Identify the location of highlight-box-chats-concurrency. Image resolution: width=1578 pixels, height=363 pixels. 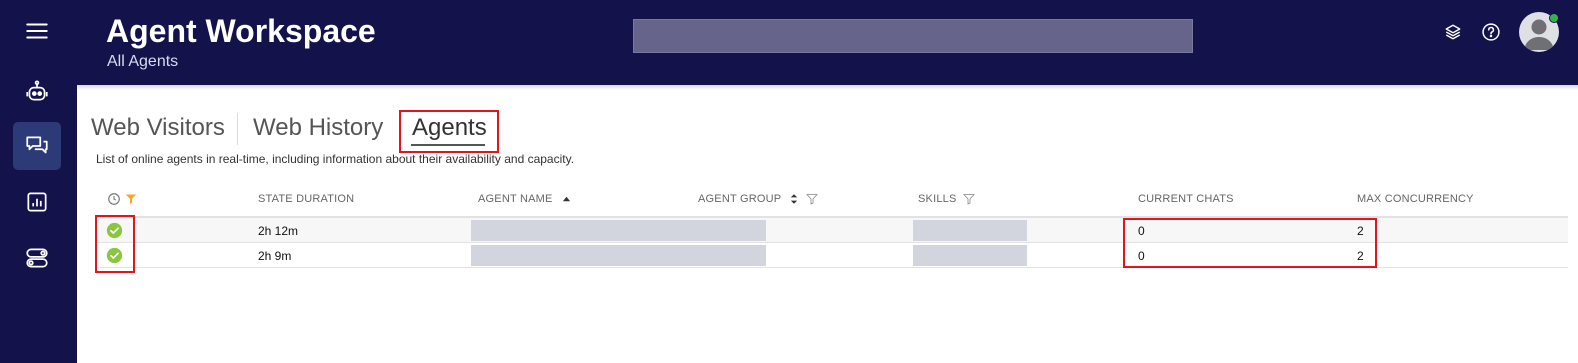
(1250, 243).